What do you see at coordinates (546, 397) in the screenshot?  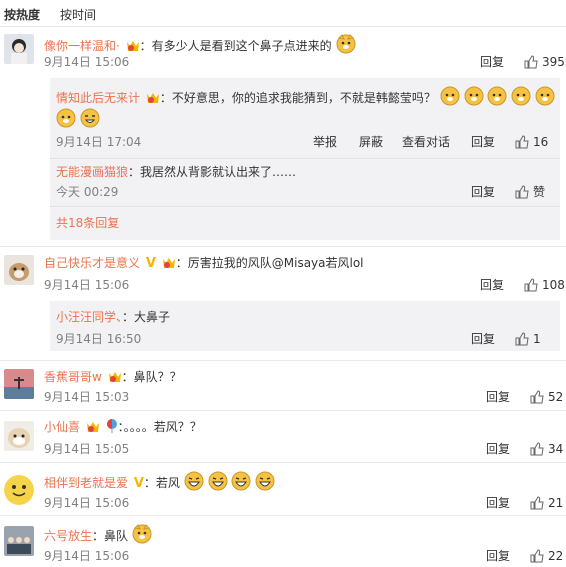 I see `like-button: 52` at bounding box center [546, 397].